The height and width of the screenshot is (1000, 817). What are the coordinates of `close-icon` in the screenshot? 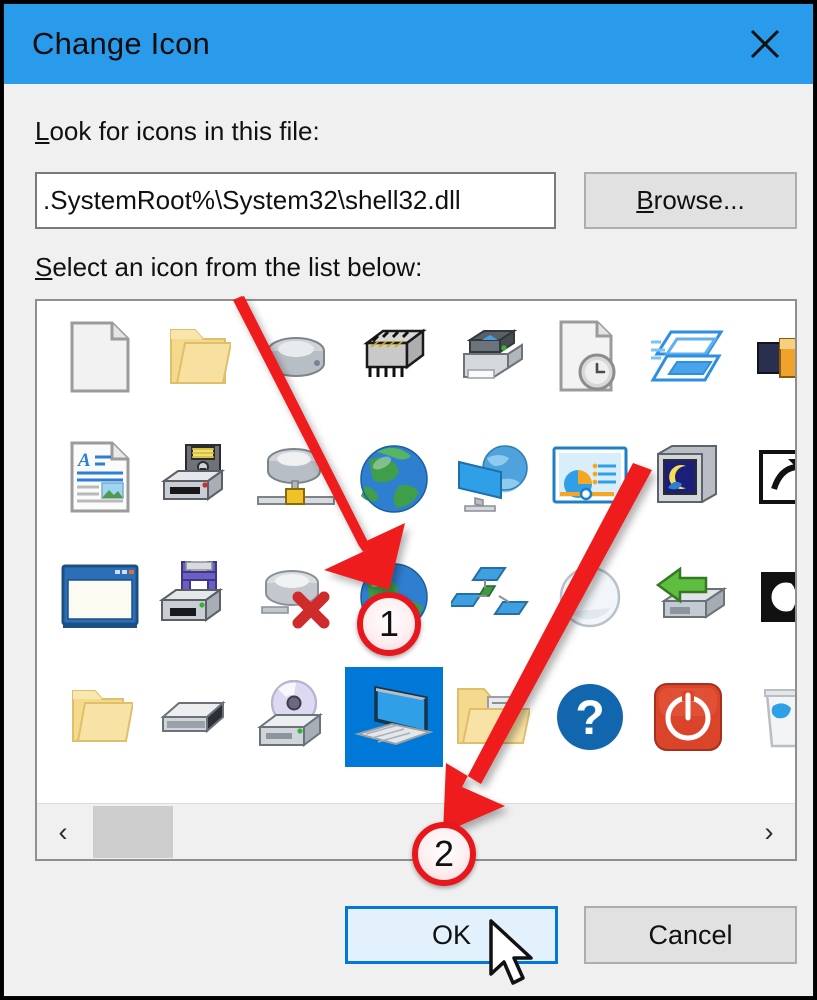 It's located at (765, 44).